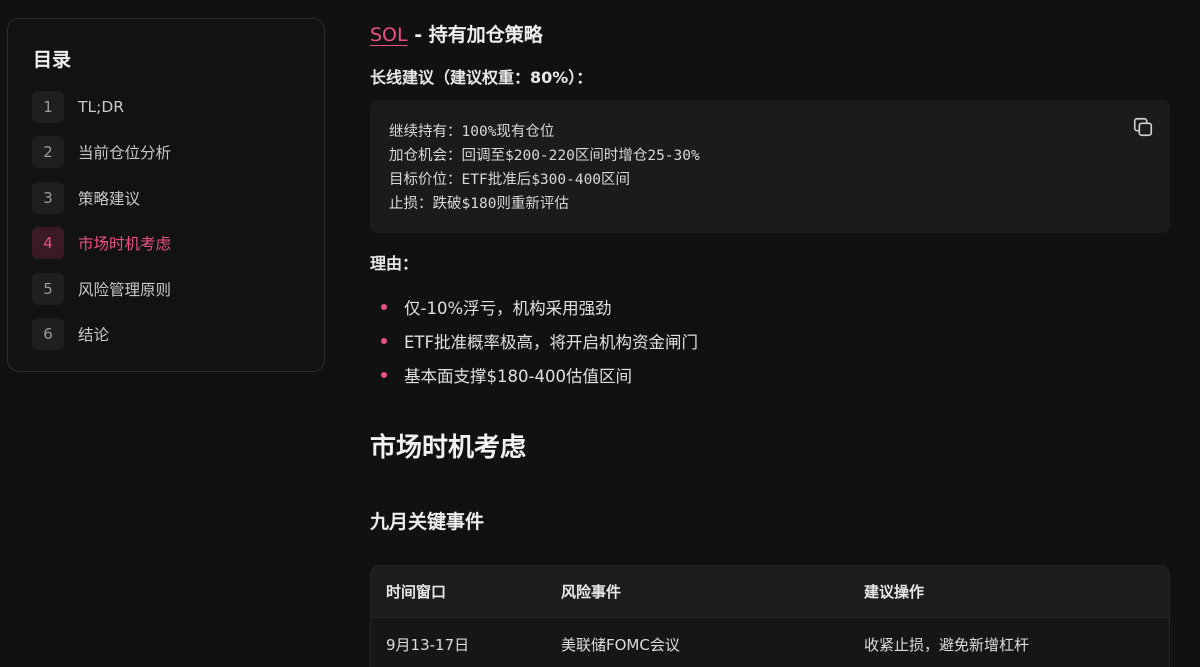 The image size is (1200, 667). Describe the element at coordinates (48, 106) in the screenshot. I see `toc-item-number: 1` at that location.